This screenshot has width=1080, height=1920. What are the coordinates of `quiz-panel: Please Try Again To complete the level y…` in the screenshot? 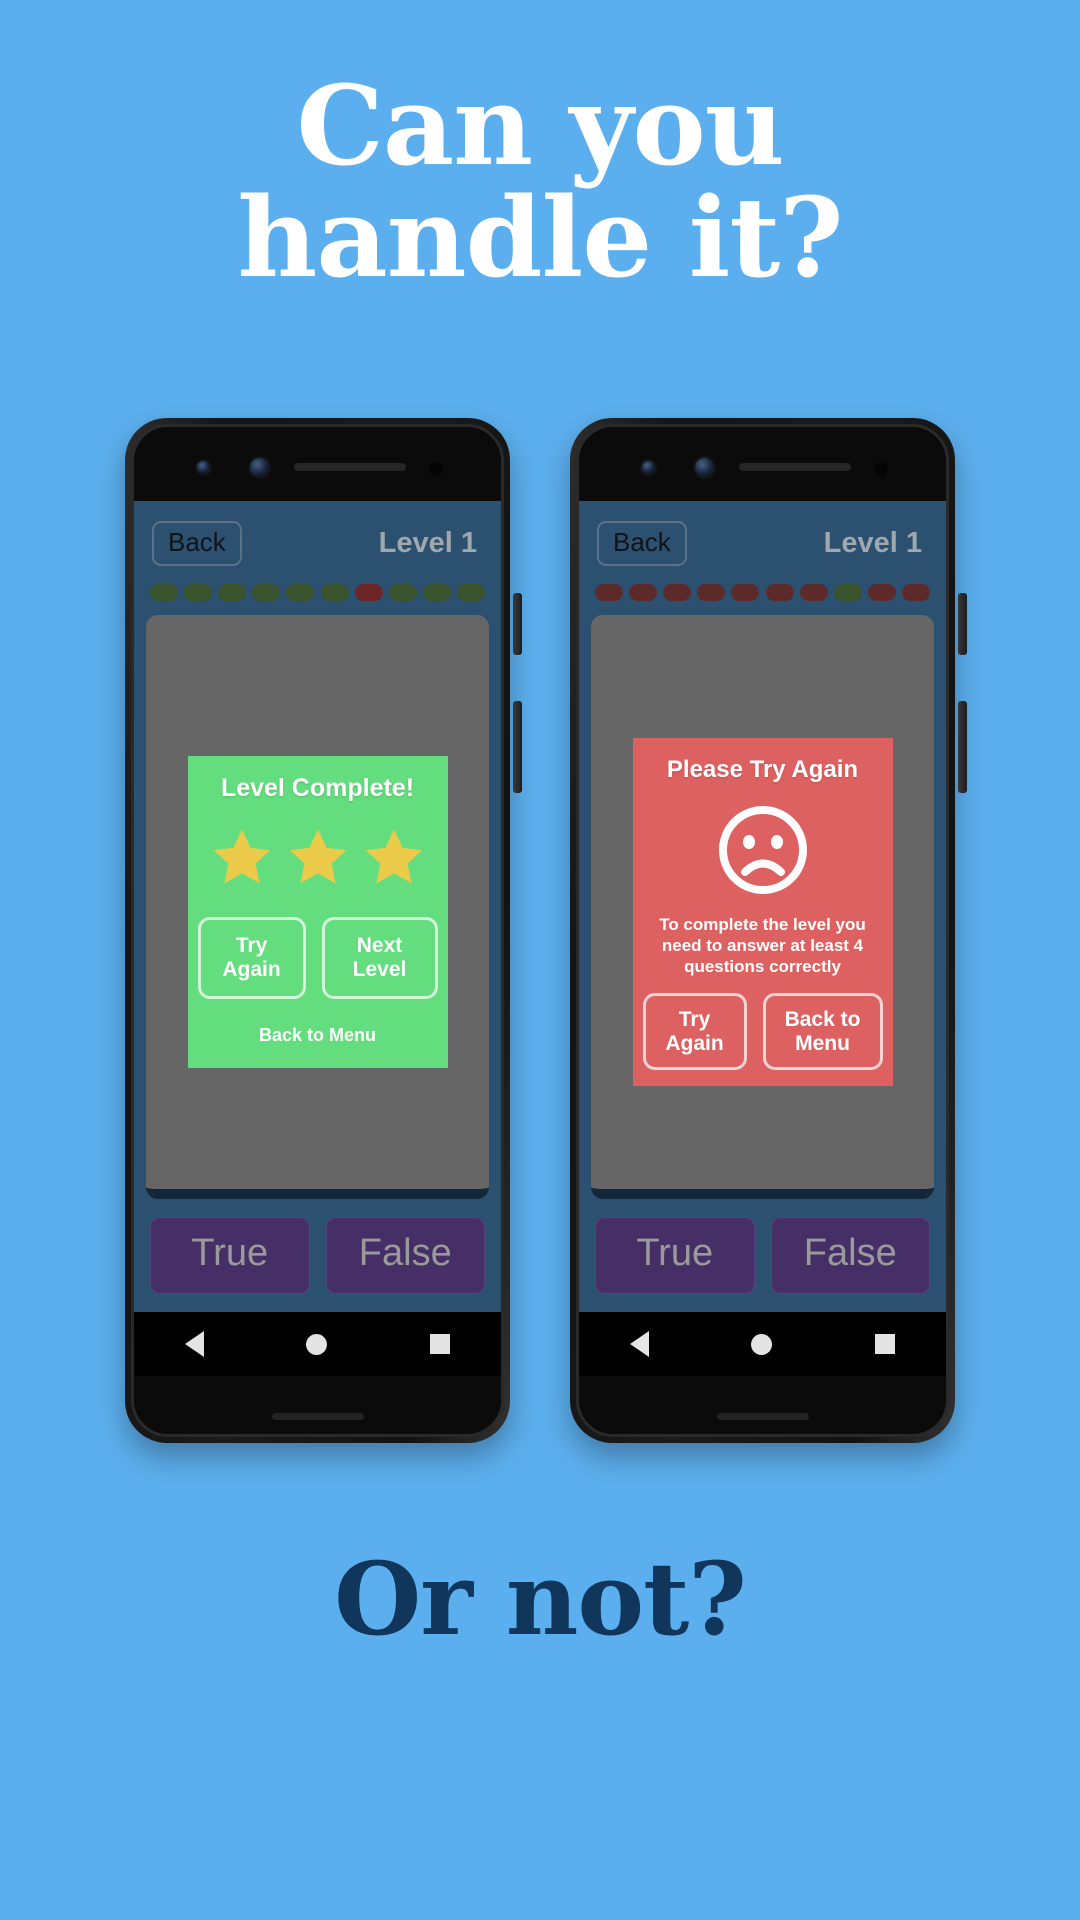 It's located at (762, 907).